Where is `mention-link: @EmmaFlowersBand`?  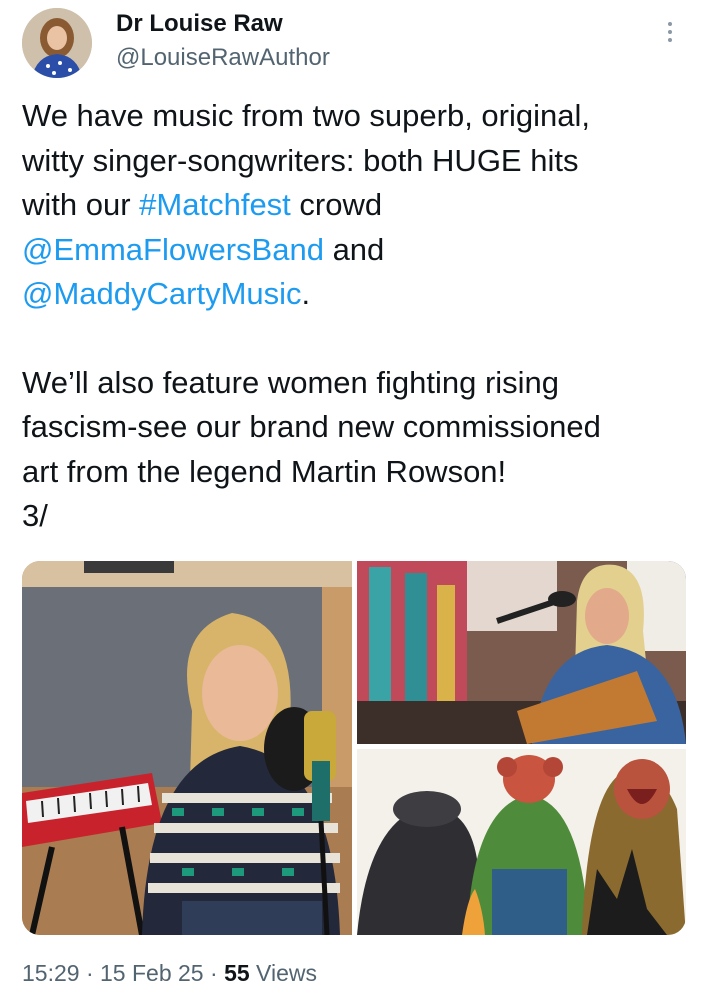 mention-link: @EmmaFlowersBand is located at coordinates (173, 249).